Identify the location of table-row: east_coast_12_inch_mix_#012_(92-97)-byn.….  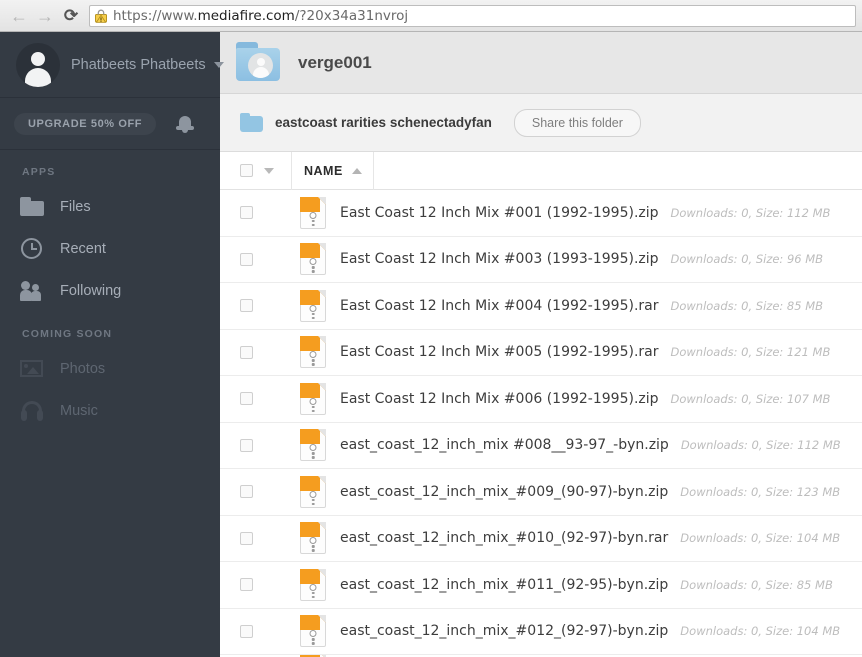
(541, 632).